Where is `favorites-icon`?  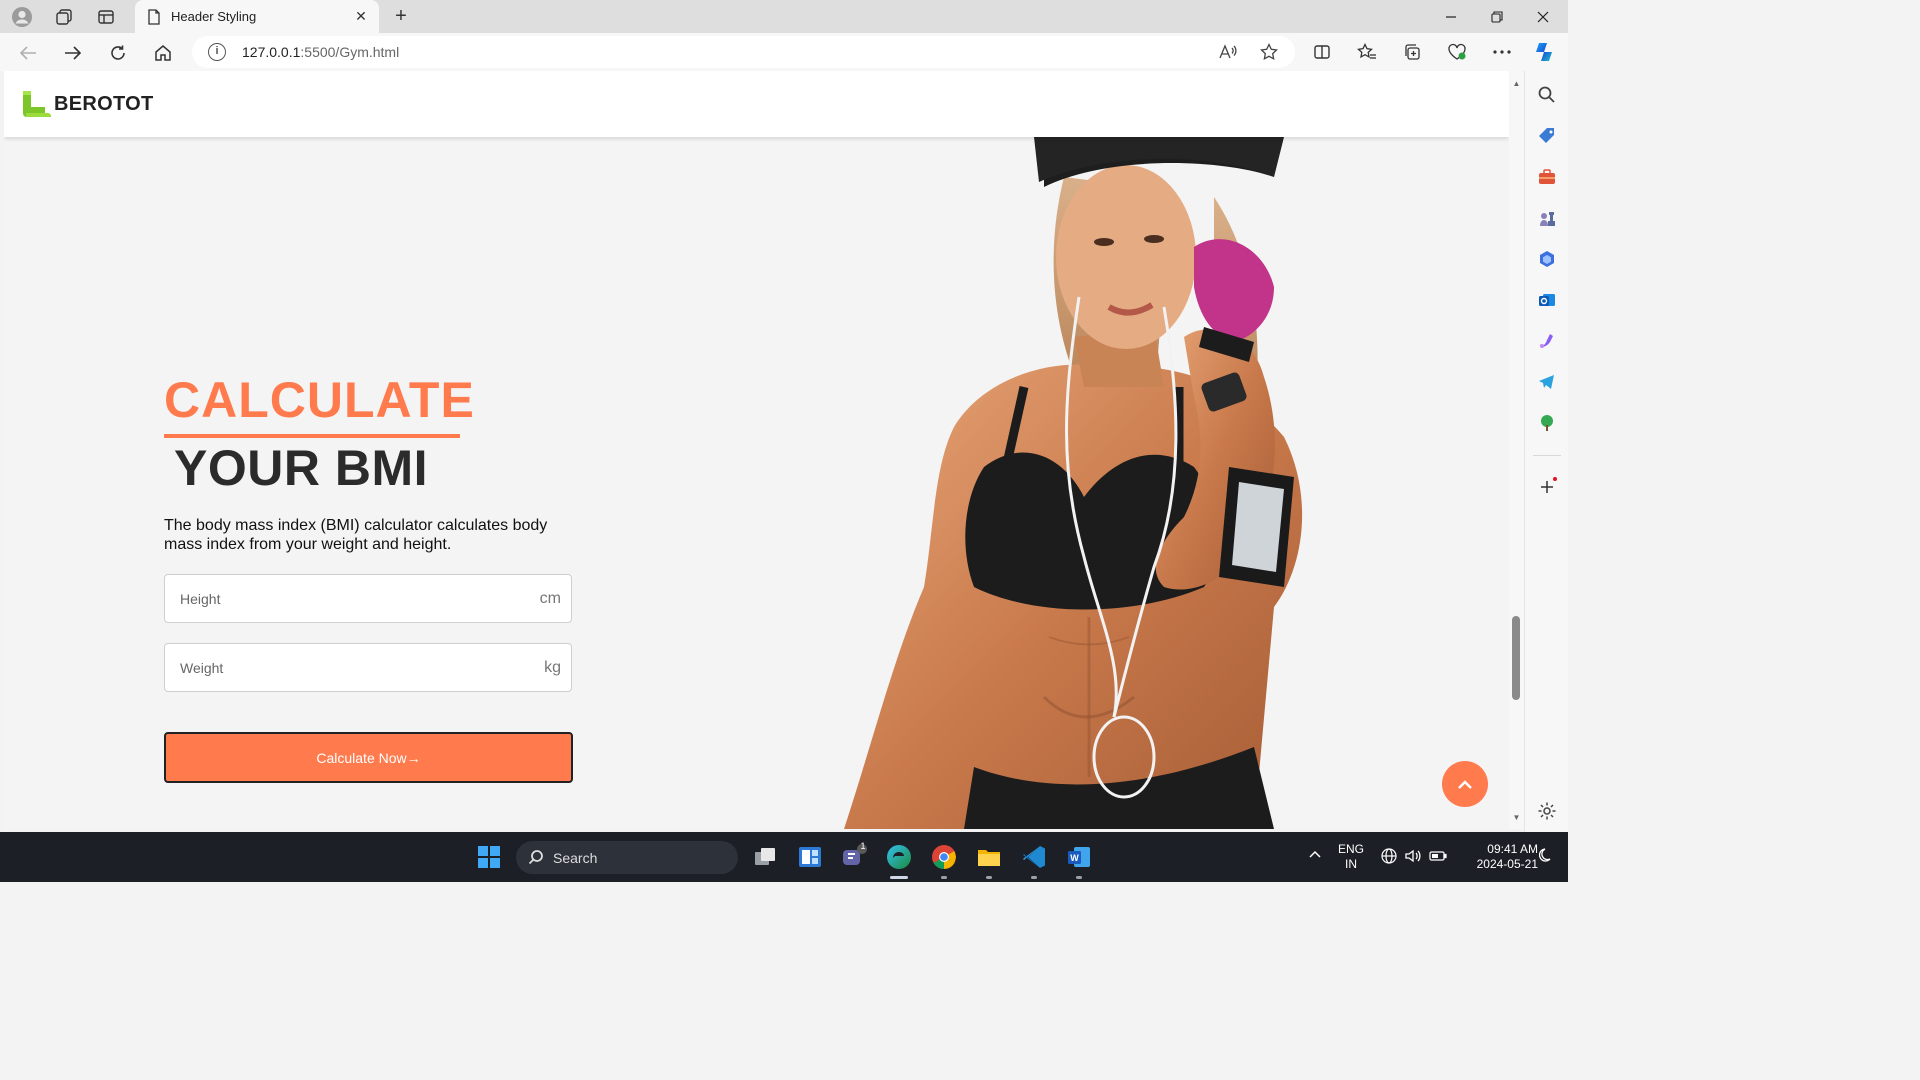
favorites-icon is located at coordinates (1367, 52).